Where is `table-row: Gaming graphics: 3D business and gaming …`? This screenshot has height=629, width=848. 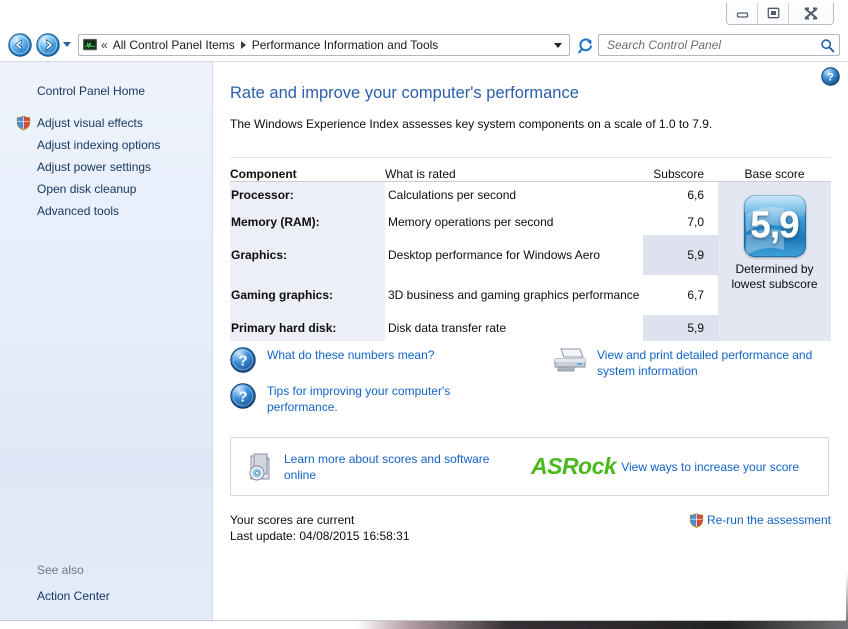
table-row: Gaming graphics: 3D business and gaming … is located at coordinates (474, 295).